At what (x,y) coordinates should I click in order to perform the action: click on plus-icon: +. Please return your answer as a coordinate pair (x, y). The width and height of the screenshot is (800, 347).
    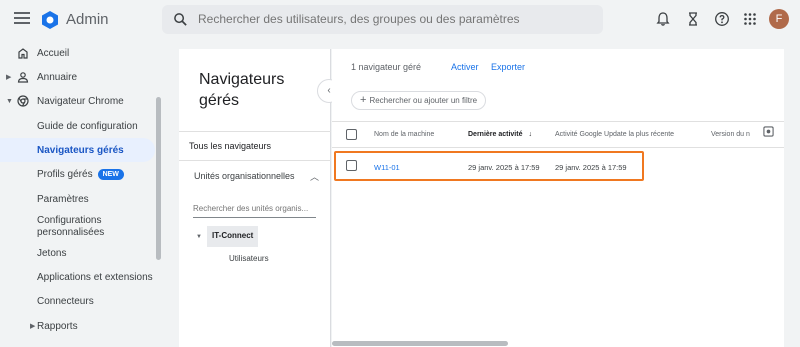
    Looking at the image, I should click on (363, 100).